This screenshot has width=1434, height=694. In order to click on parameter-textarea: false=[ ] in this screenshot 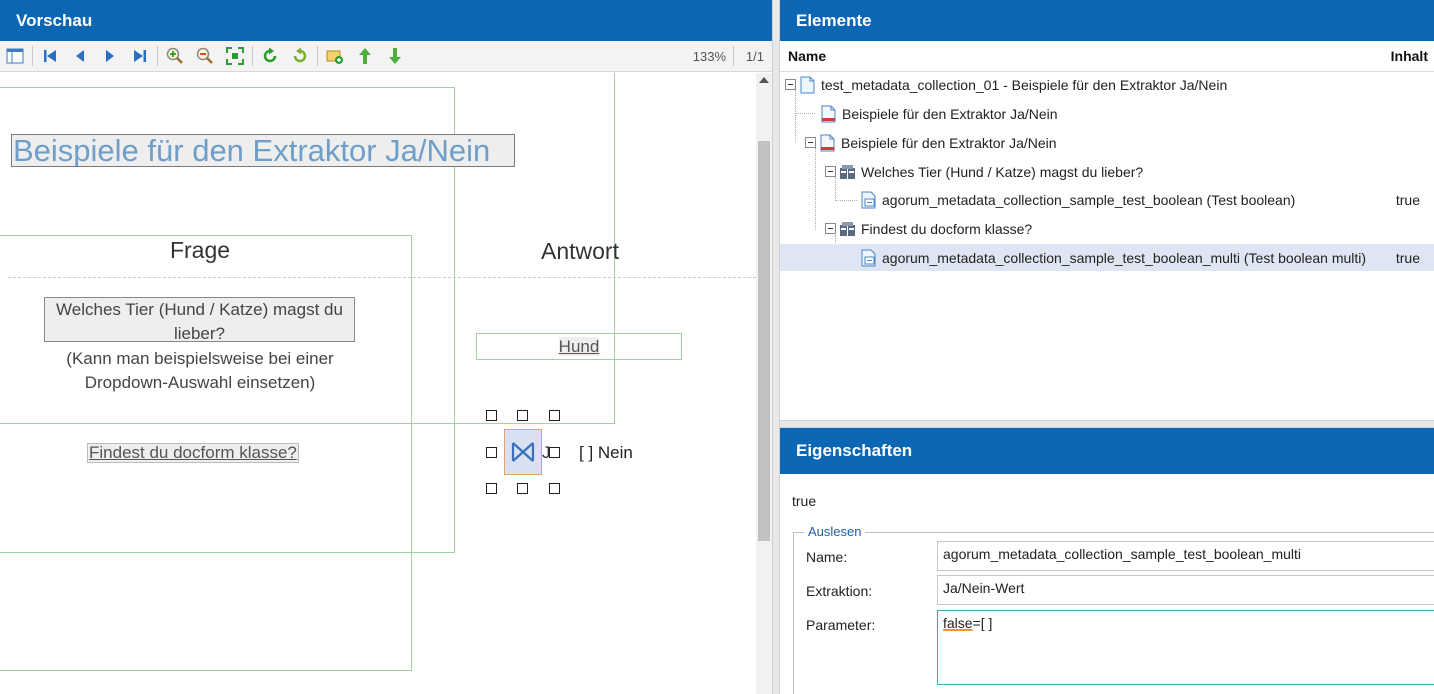, I will do `click(1185, 647)`.